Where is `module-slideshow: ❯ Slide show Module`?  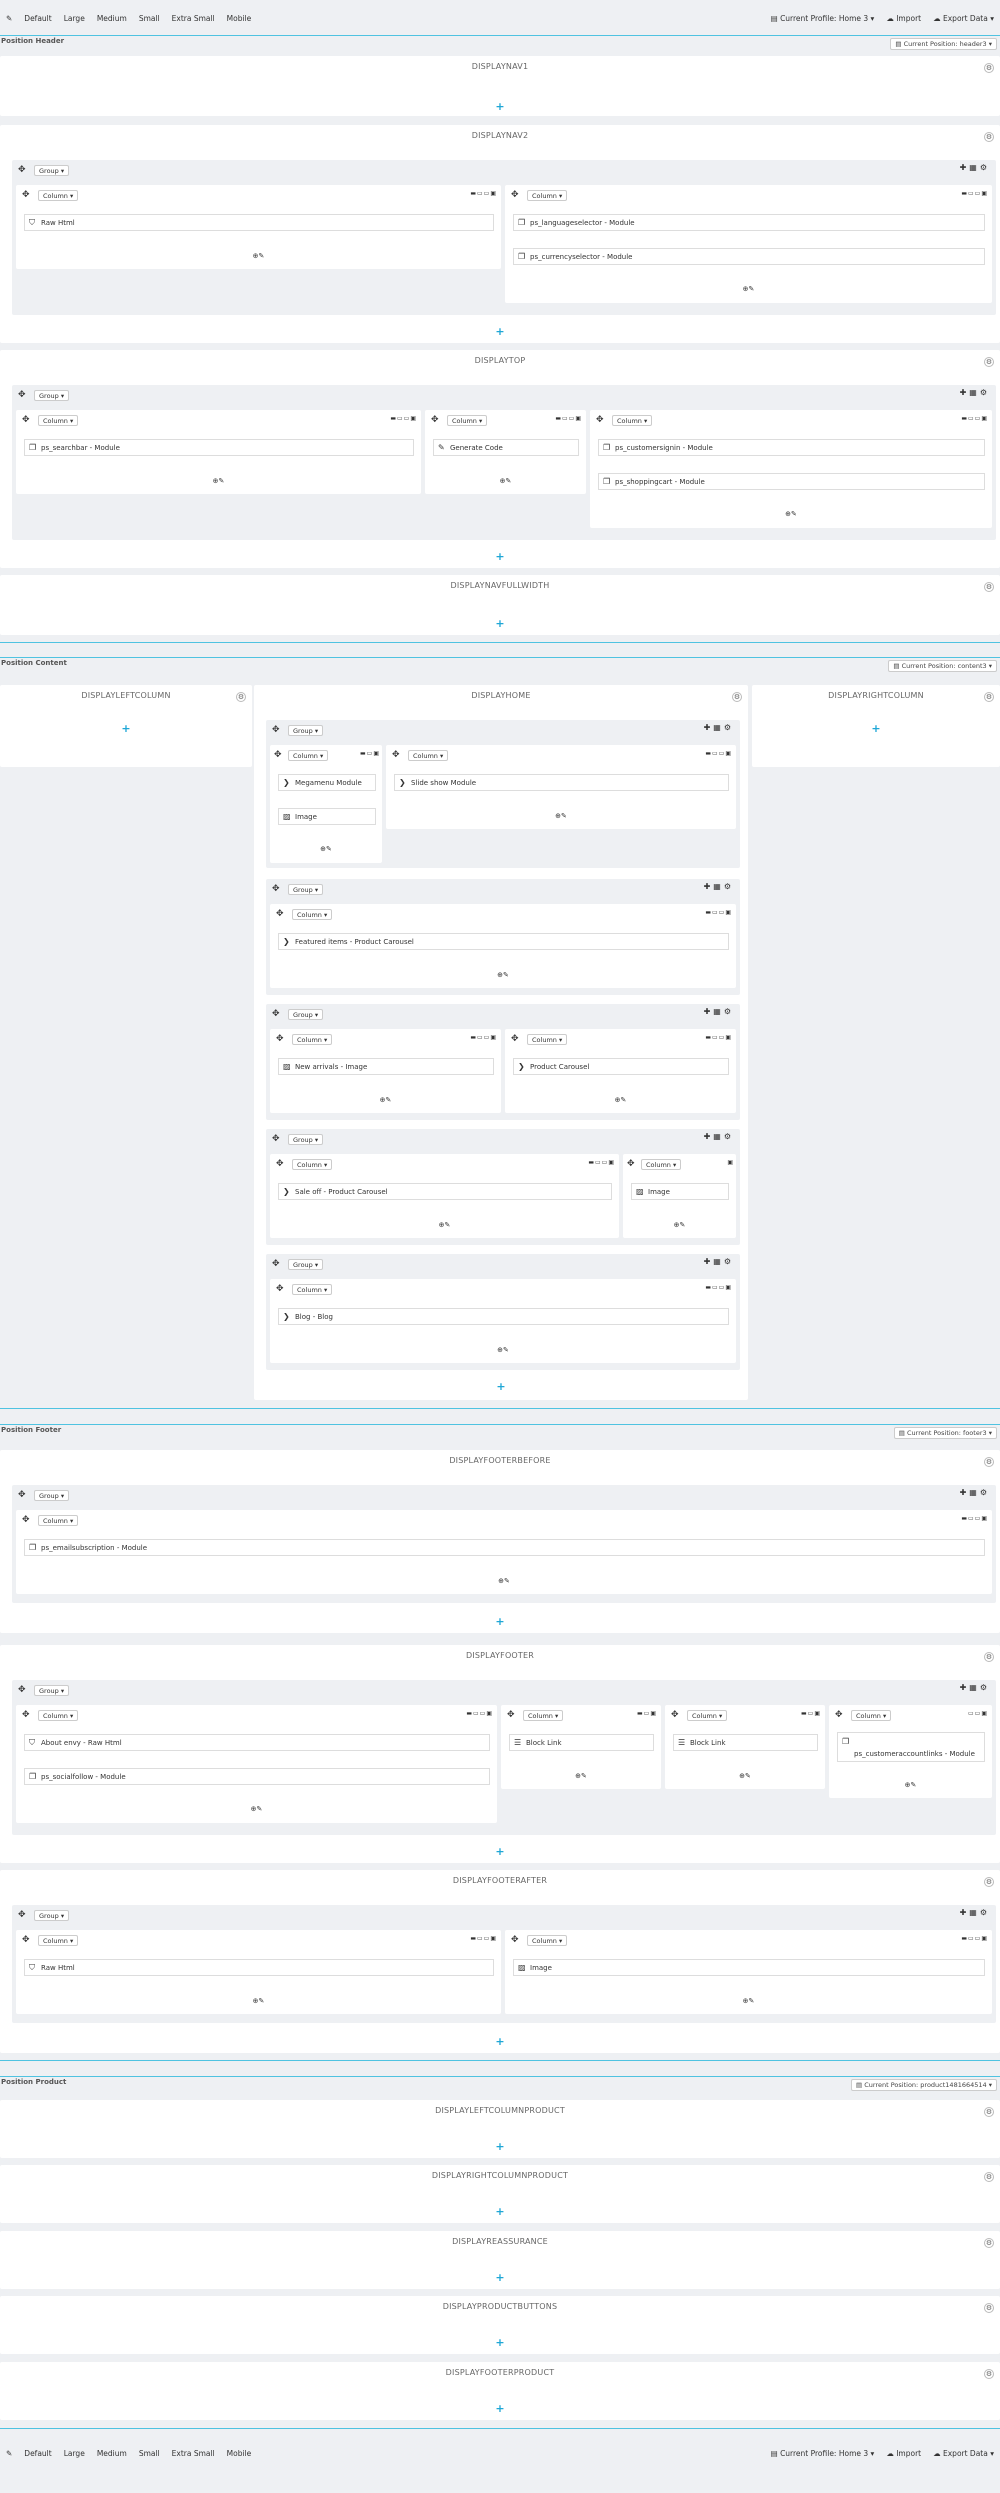 module-slideshow: ❯ Slide show Module is located at coordinates (561, 782).